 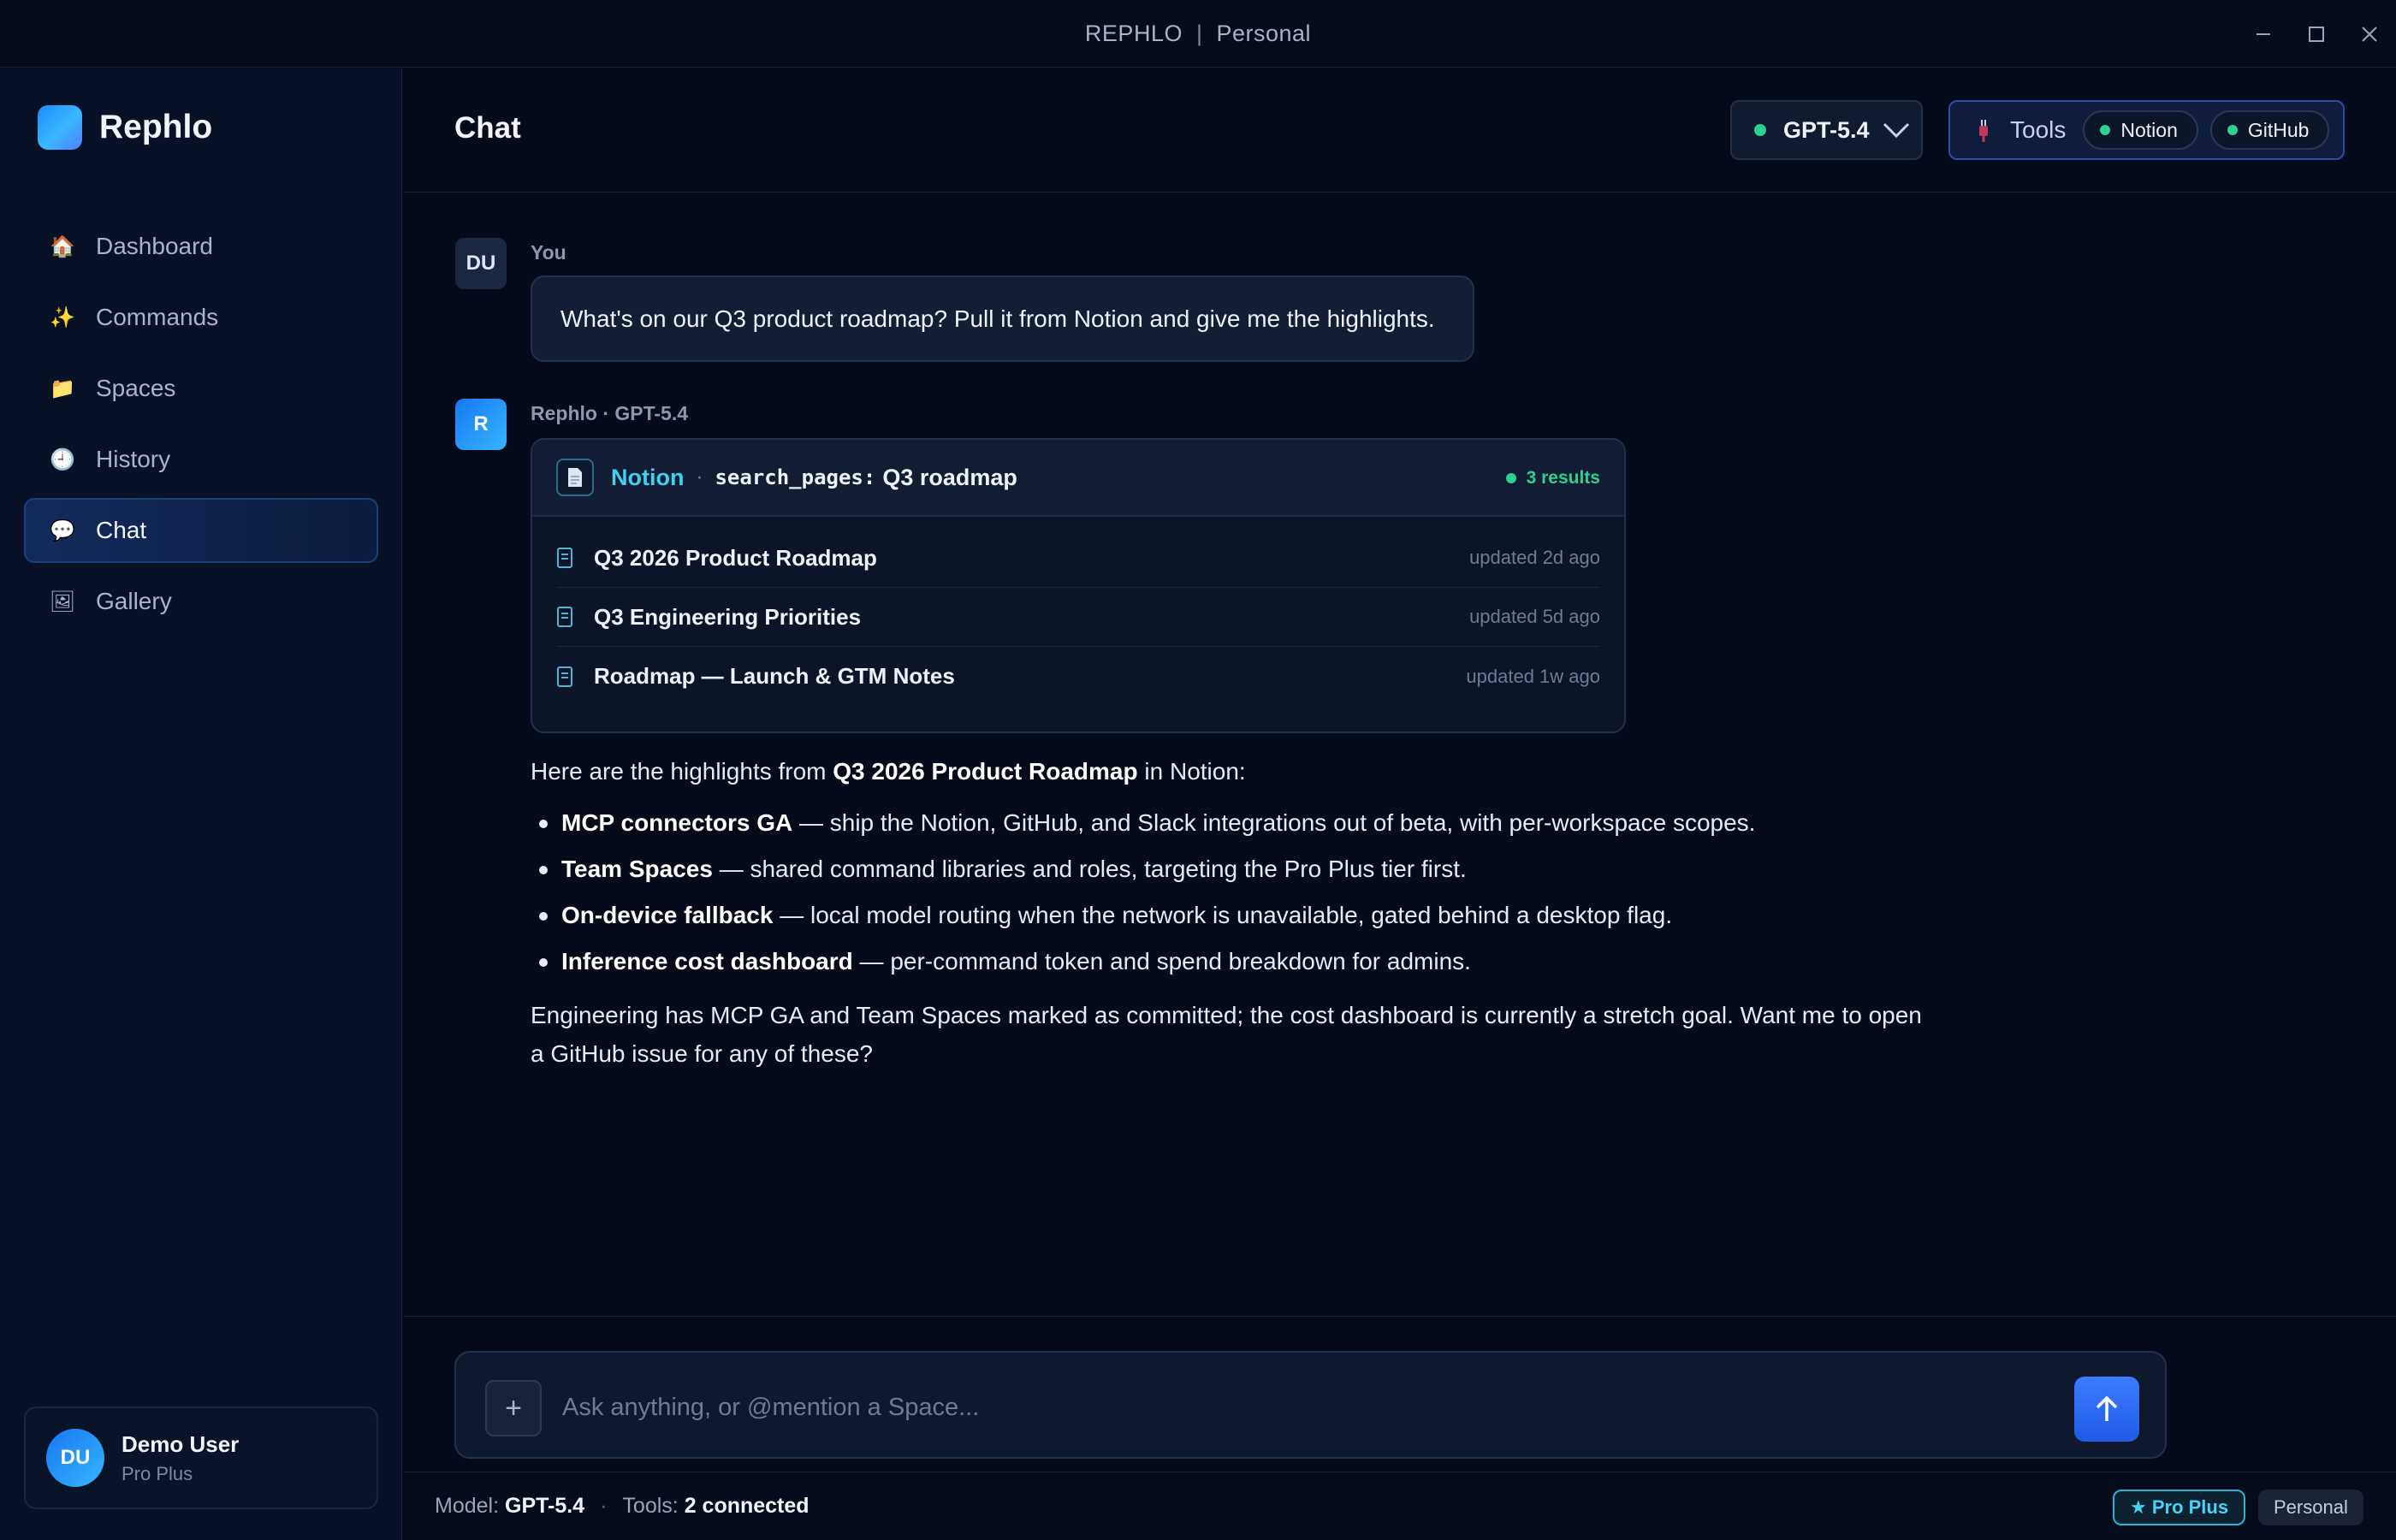 I want to click on message-author-user: You, so click(x=549, y=252).